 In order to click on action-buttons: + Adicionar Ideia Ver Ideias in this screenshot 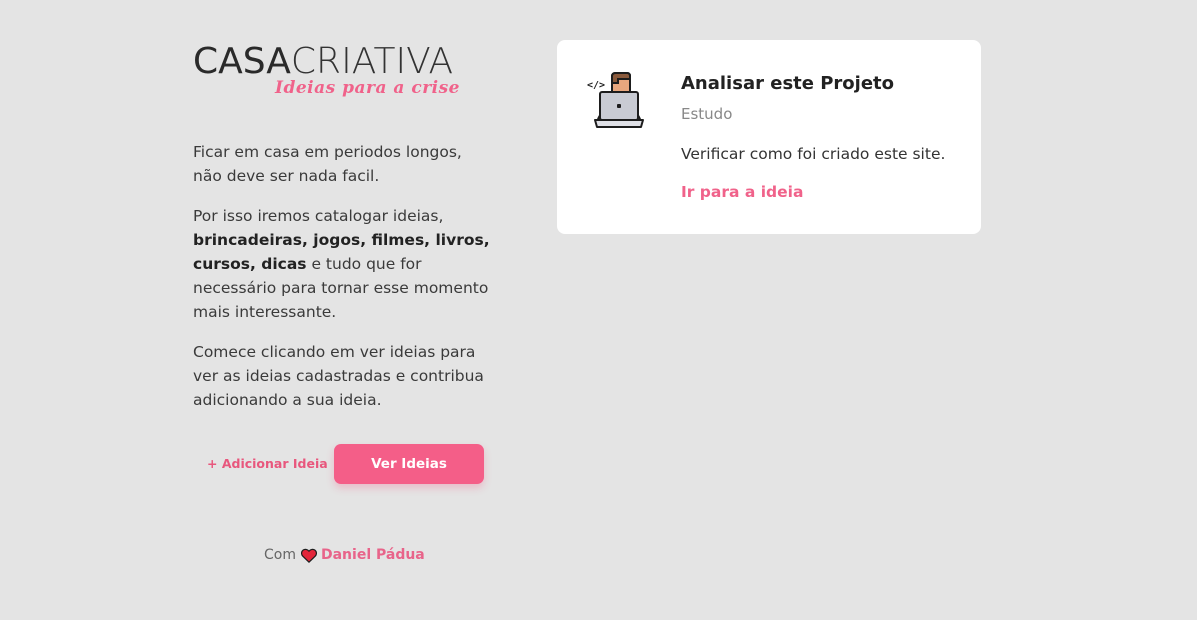, I will do `click(343, 464)`.